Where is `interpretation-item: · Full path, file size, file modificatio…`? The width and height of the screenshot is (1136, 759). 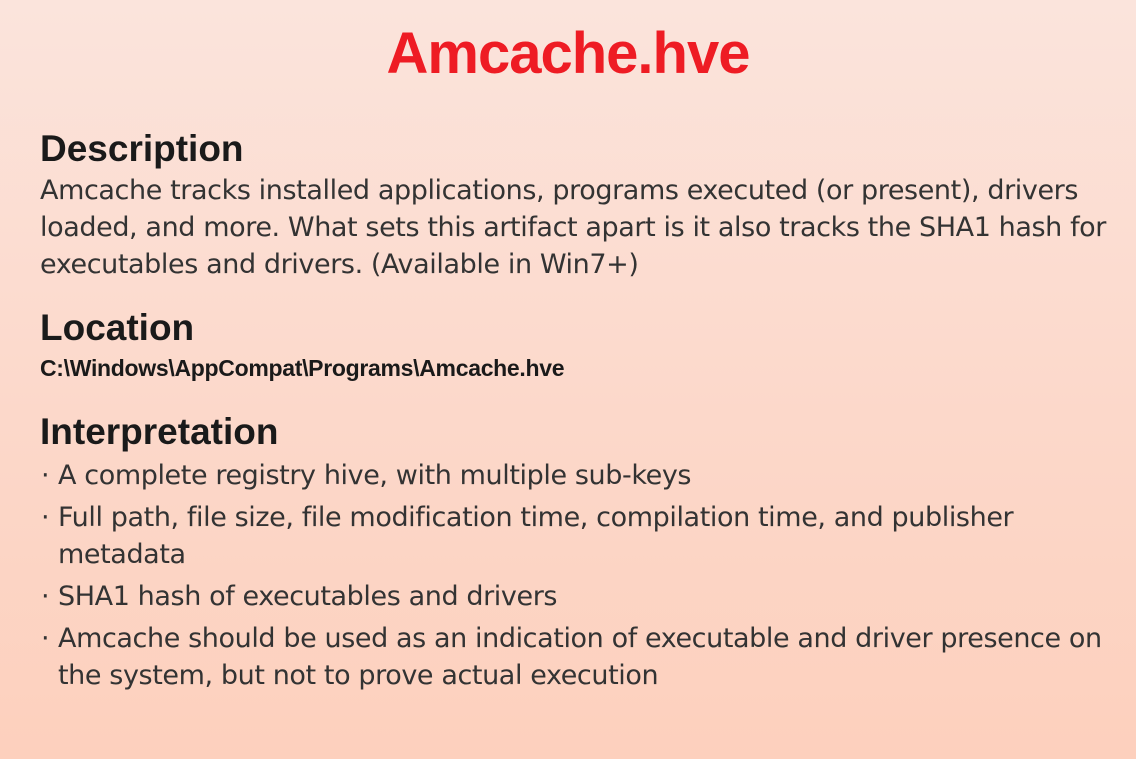
interpretation-item: · Full path, file size, file modificatio… is located at coordinates (580, 536).